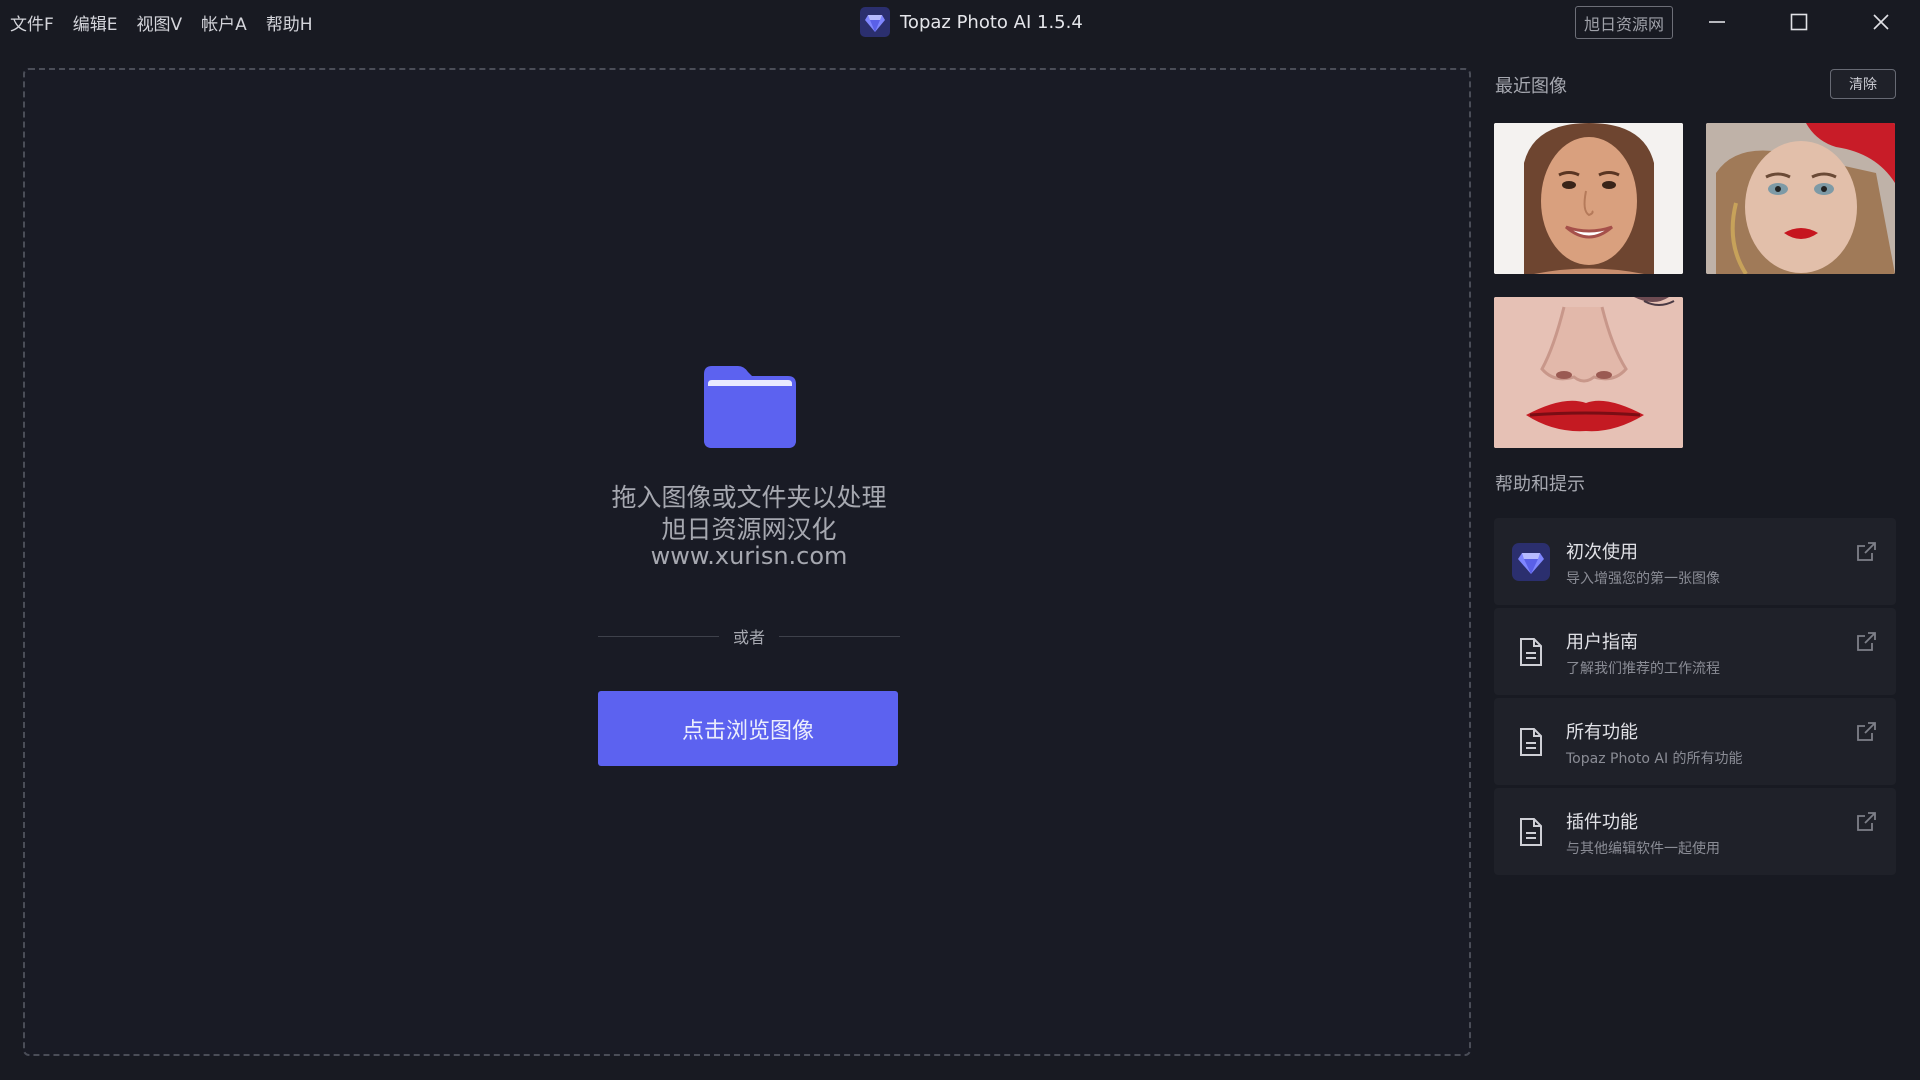 The image size is (1920, 1080). Describe the element at coordinates (1531, 86) in the screenshot. I see `recent-images-title: 最近图像` at that location.